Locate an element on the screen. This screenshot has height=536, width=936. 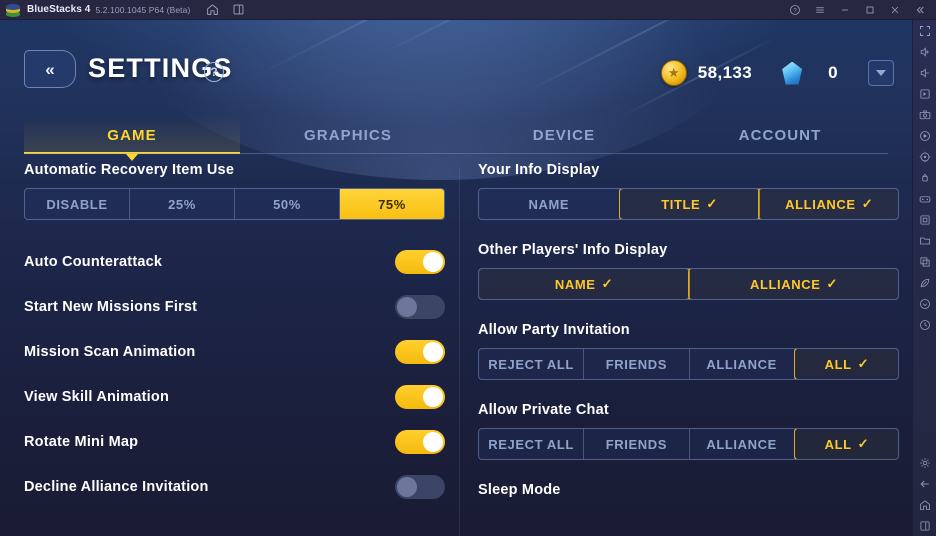
toggle-auto-counterattack is located at coordinates (420, 262).